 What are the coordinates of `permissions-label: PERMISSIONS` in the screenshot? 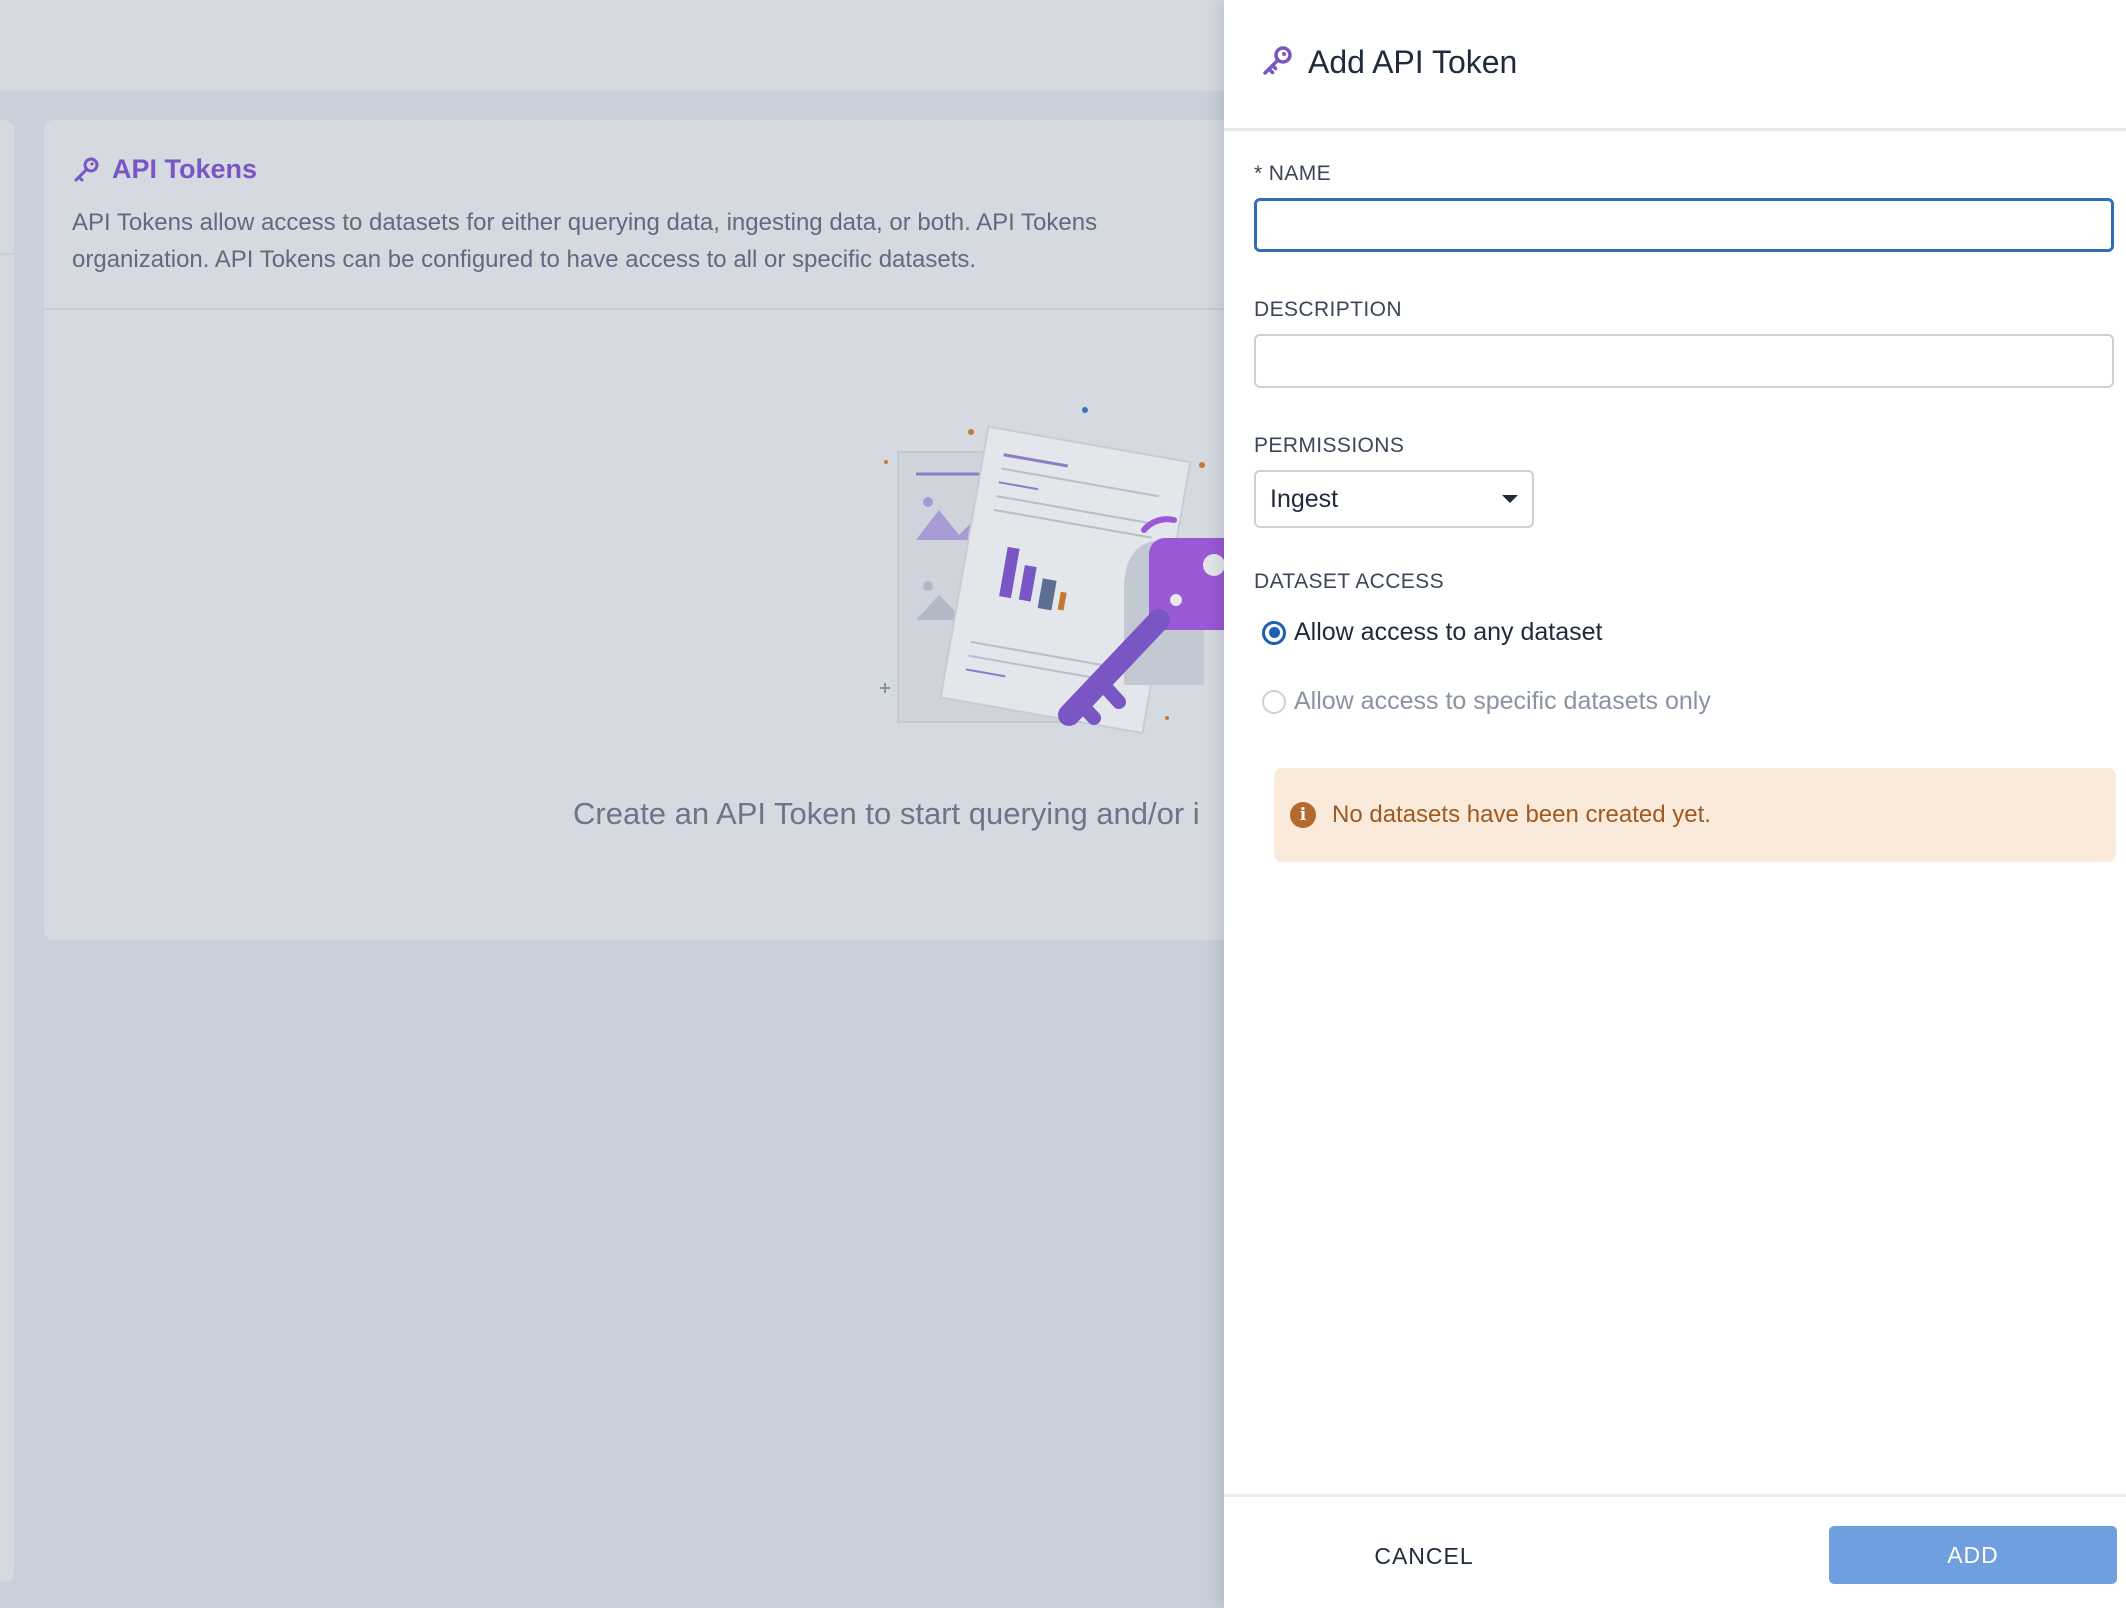 It's located at (1329, 445).